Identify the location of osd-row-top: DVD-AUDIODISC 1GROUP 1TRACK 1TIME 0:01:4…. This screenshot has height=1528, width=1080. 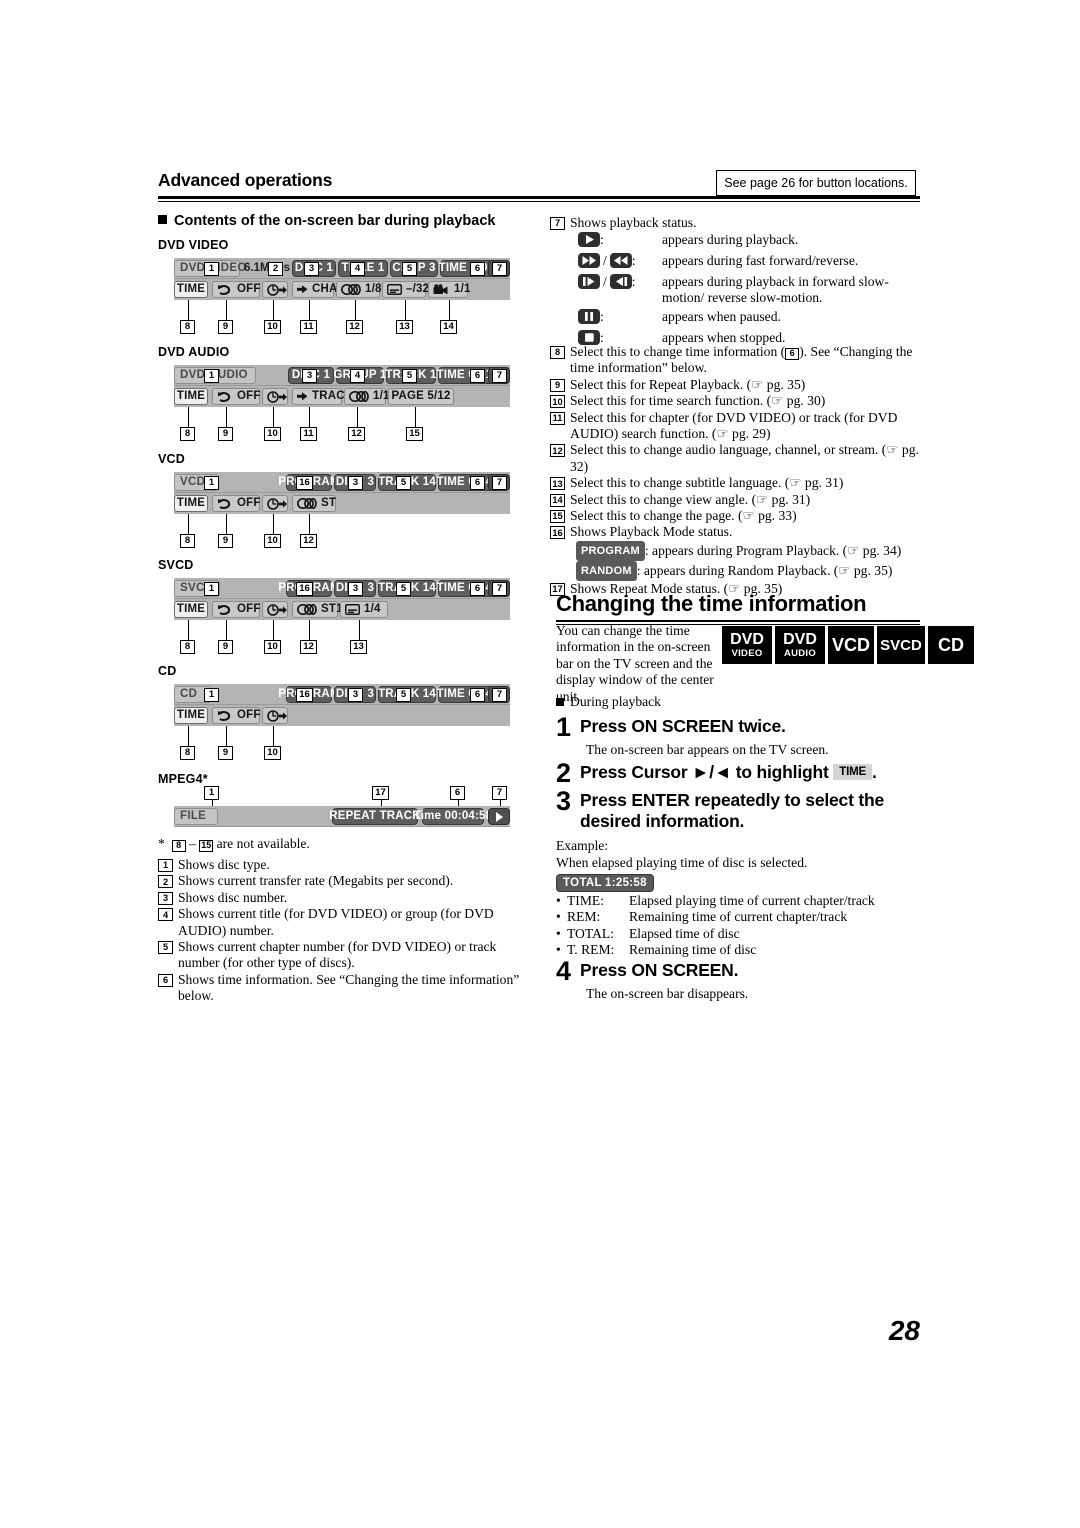
(342, 375).